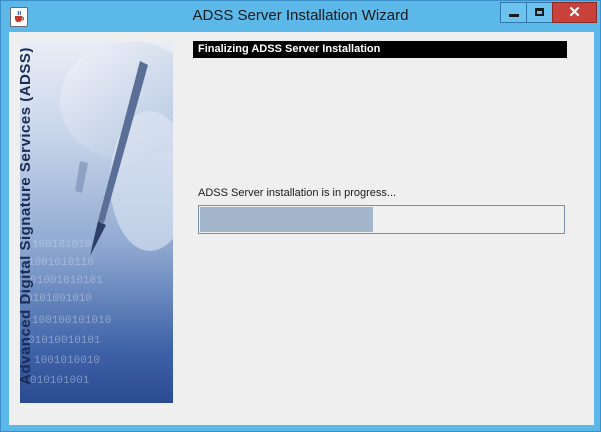 This screenshot has height=432, width=601. Describe the element at coordinates (381, 219) in the screenshot. I see `progress-bar` at that location.